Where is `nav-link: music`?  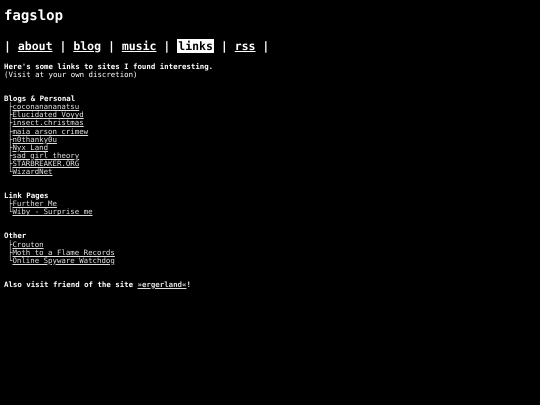
nav-link: music is located at coordinates (139, 46).